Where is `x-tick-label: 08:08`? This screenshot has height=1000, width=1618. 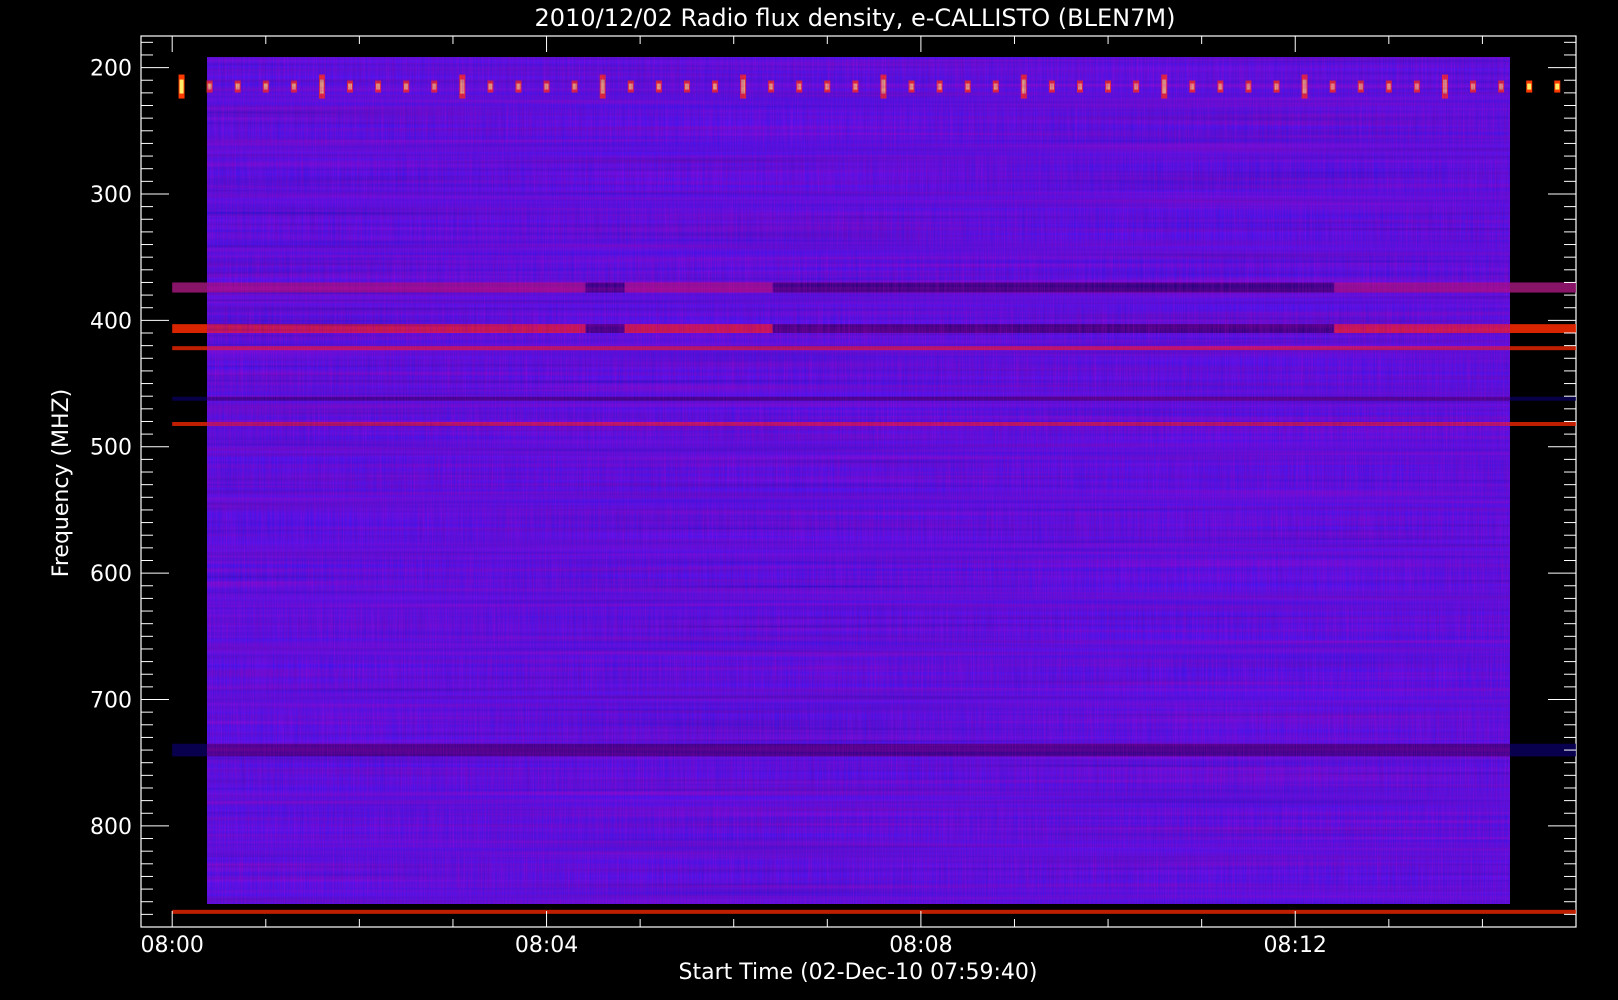
x-tick-label: 08:08 is located at coordinates (920, 945).